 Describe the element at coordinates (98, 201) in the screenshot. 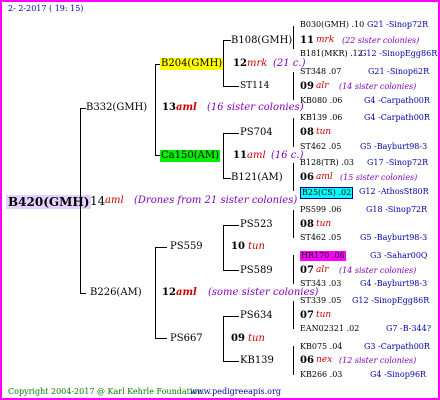

I see `root-num: 14` at that location.